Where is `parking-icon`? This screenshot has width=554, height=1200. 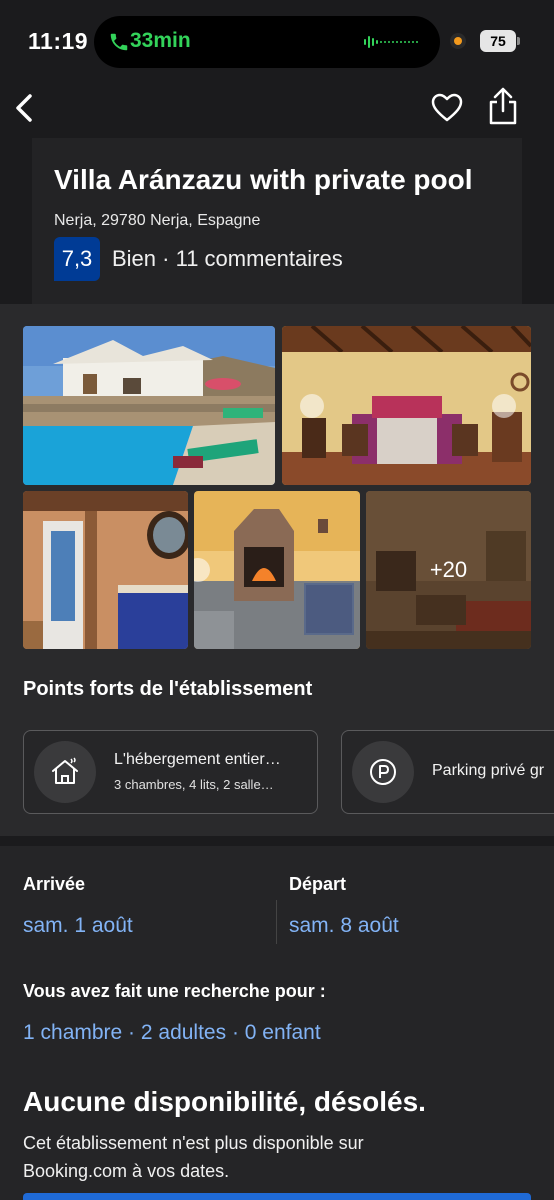 parking-icon is located at coordinates (383, 772).